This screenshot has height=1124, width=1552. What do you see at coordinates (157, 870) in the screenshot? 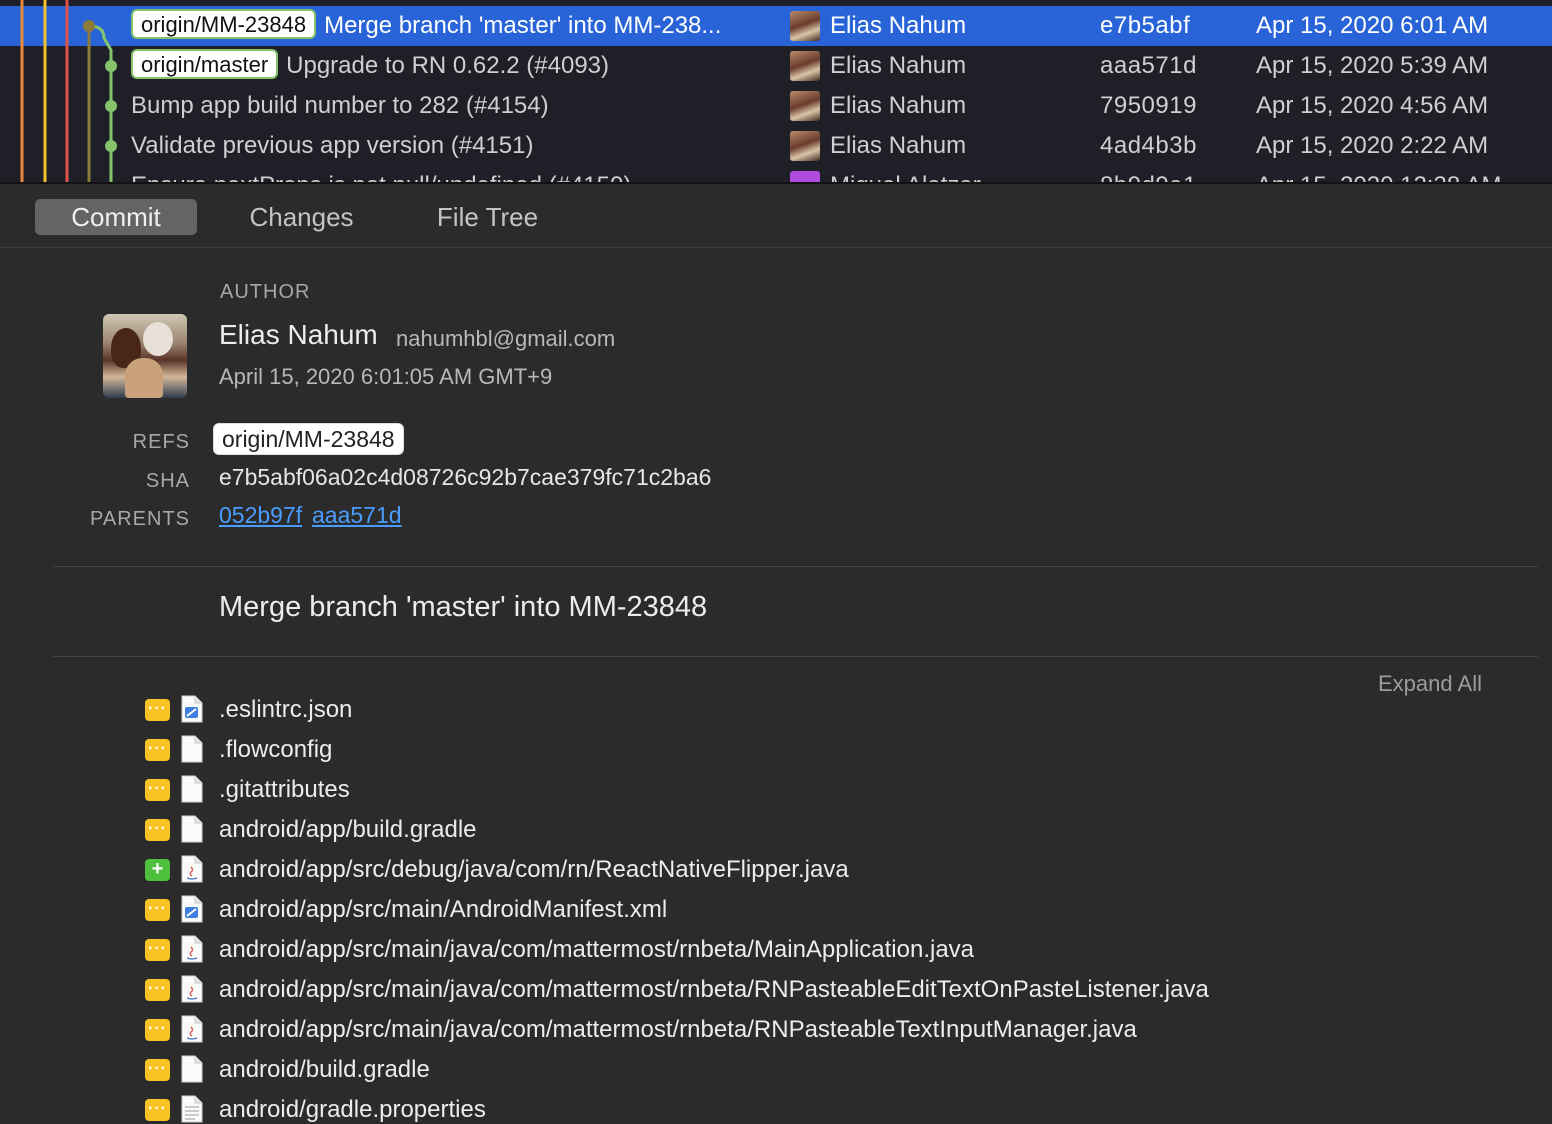
I see `added-status-icon: +` at bounding box center [157, 870].